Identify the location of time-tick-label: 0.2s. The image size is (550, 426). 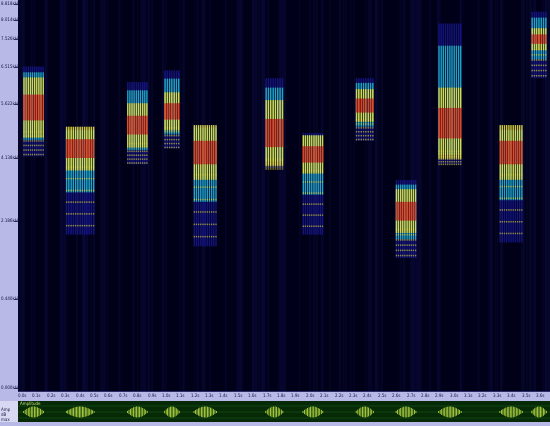
(51, 395).